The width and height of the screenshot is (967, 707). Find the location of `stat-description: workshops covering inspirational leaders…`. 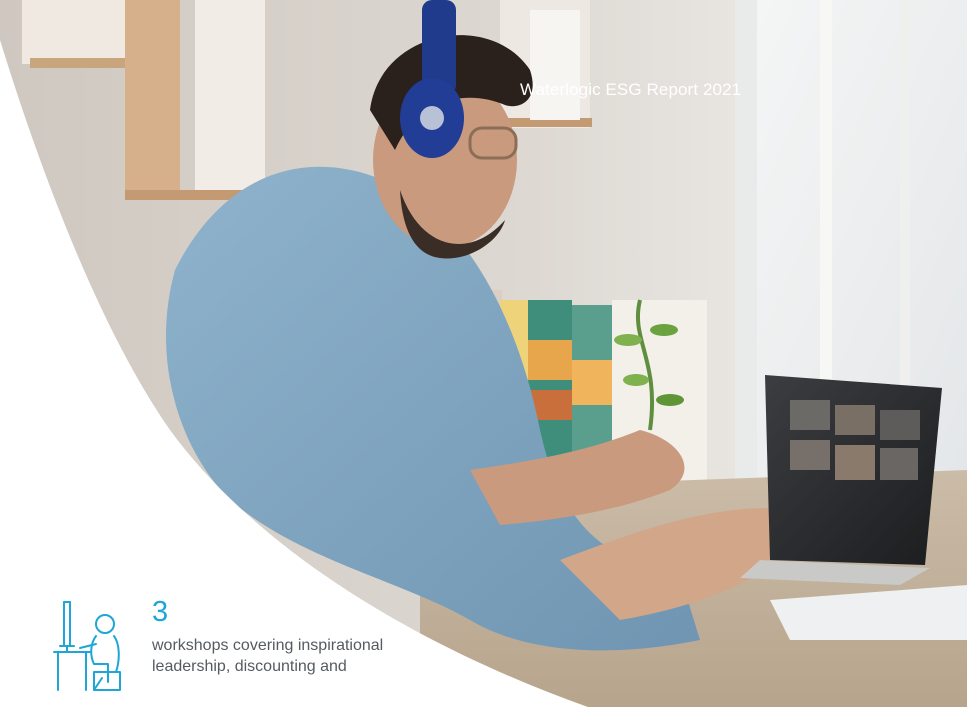

stat-description: workshops covering inspirational leaders… is located at coordinates (317, 656).